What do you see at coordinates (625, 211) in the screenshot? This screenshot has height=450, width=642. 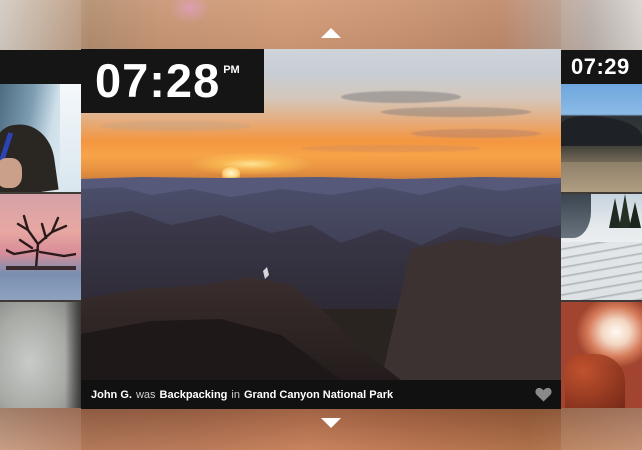 I see `pine-trees` at bounding box center [625, 211].